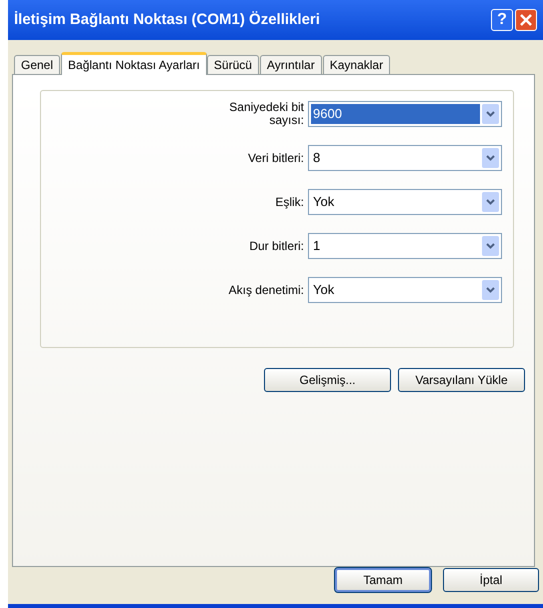 Image resolution: width=543 pixels, height=608 pixels. I want to click on dialog-button: Tamam, so click(383, 580).